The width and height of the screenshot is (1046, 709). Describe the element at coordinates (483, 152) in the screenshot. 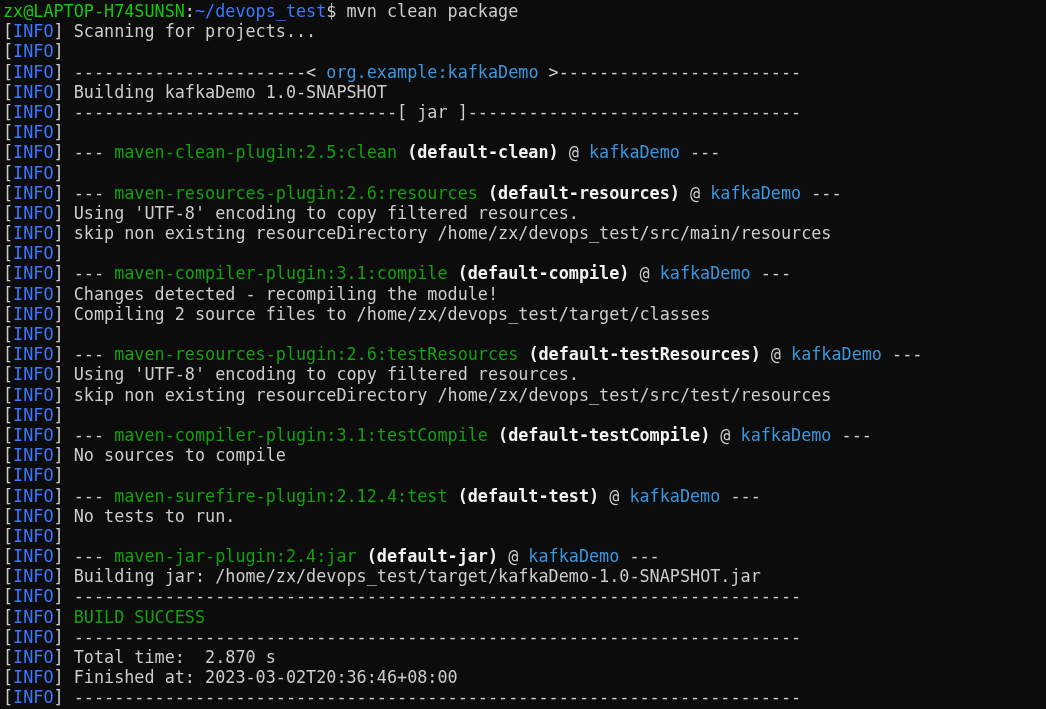

I see `execution-id: (default-clean)` at that location.